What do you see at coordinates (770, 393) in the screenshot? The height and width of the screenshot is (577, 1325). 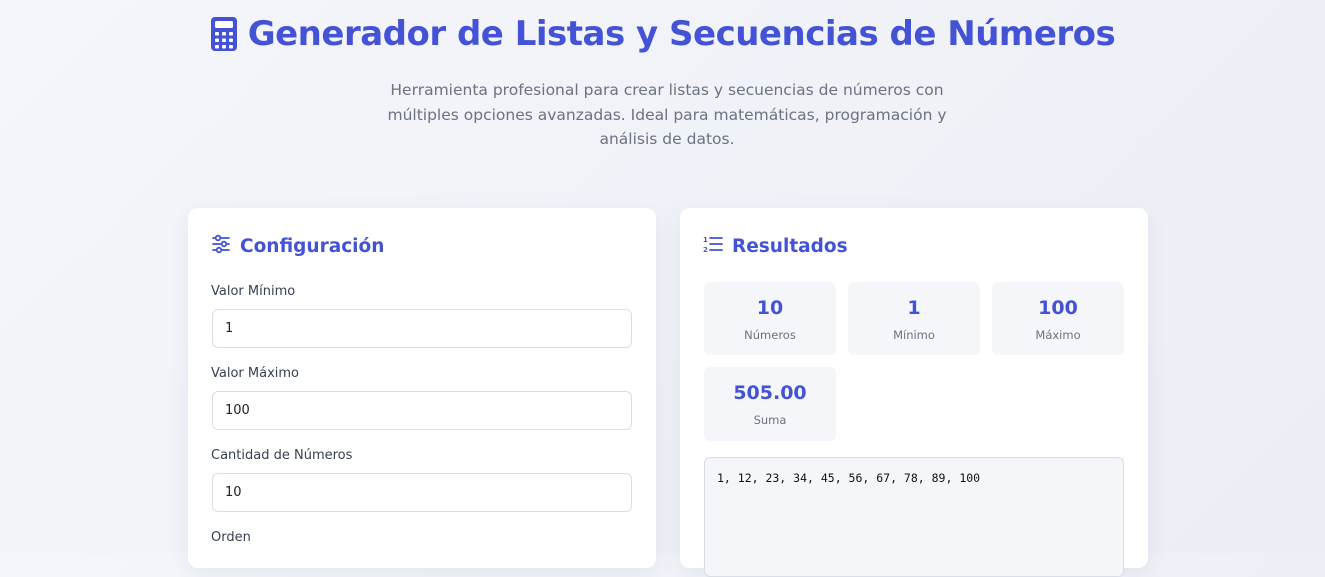 I see `stat-sum-value: 505.00` at bounding box center [770, 393].